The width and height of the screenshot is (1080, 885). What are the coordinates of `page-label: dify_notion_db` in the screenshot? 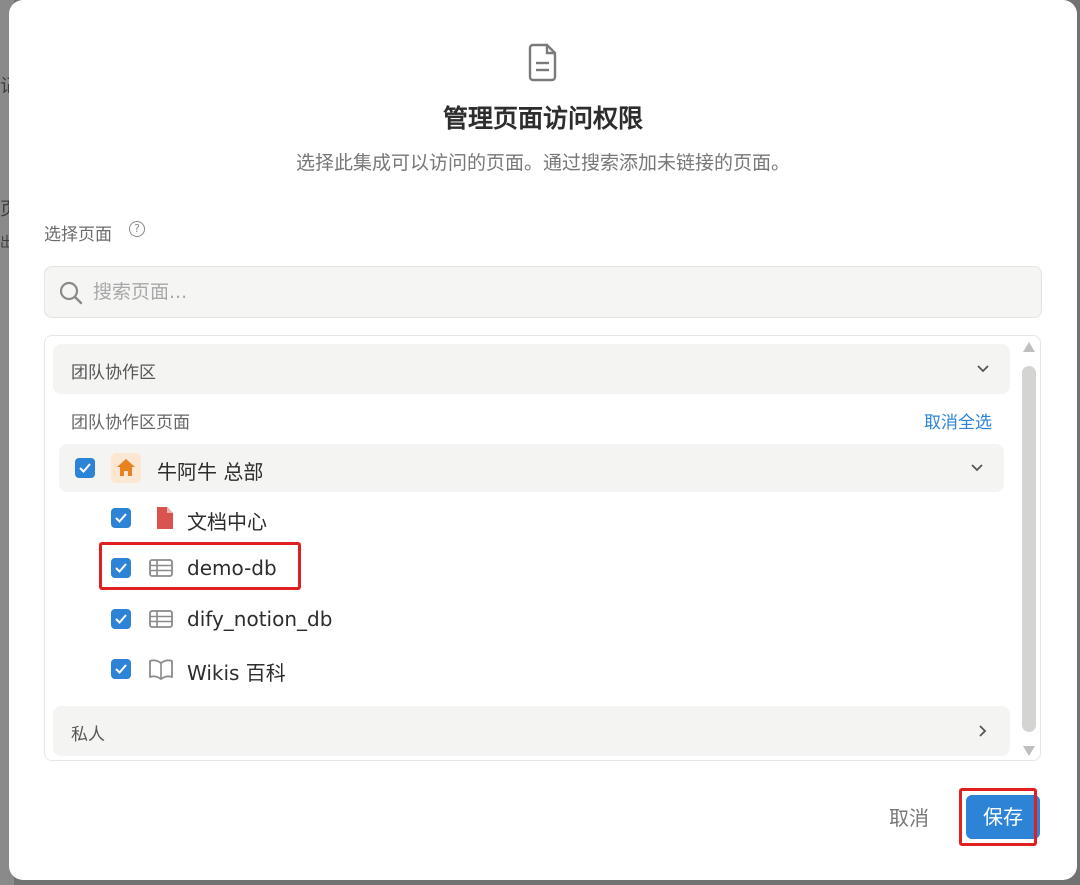 It's located at (260, 619).